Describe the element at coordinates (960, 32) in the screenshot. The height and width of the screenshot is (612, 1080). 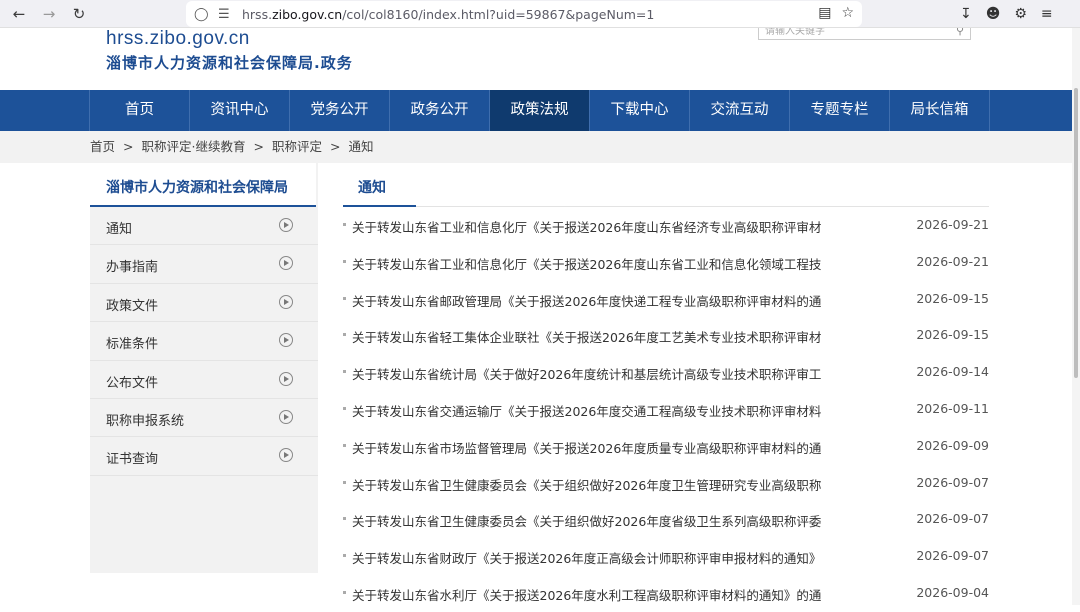
I see `search-icon: ⚲` at that location.